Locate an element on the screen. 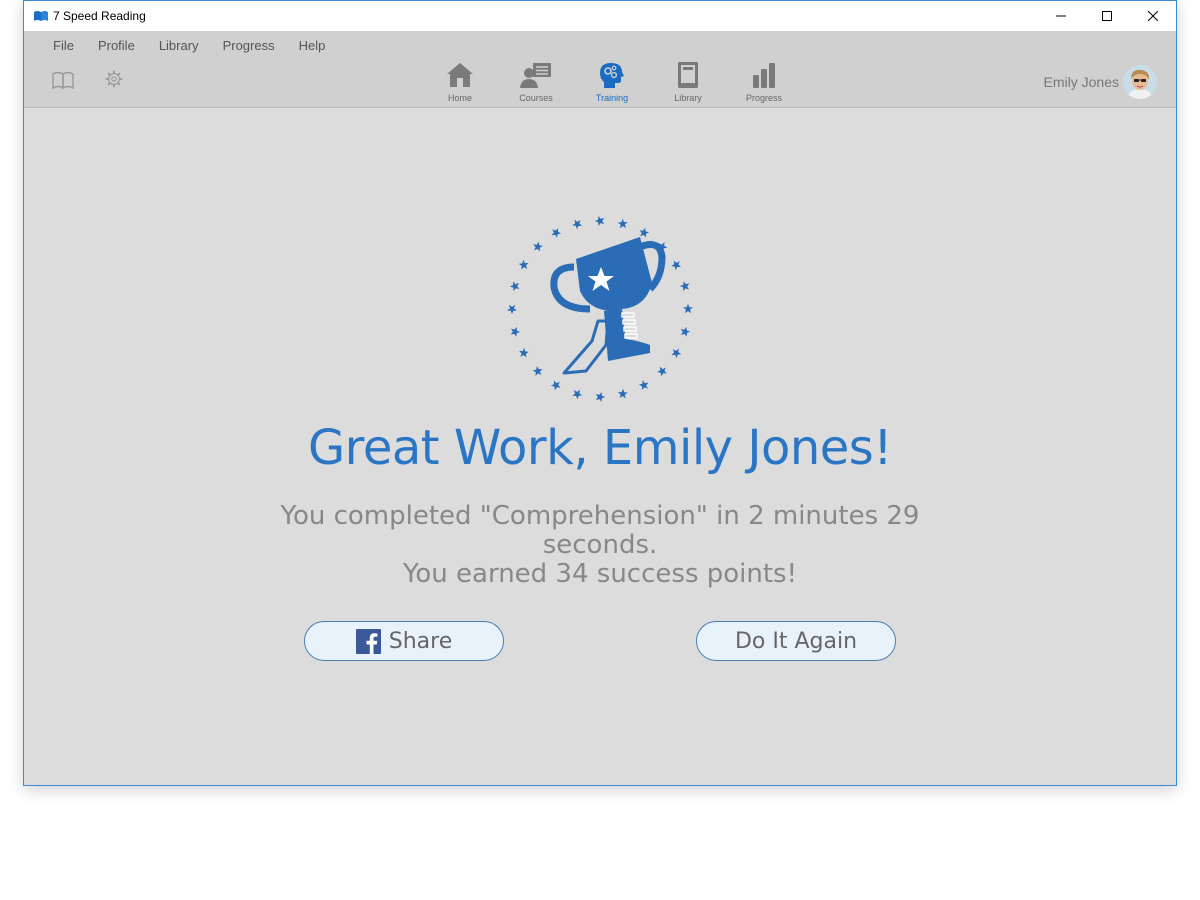 This screenshot has width=1200, height=900. nav-library-label: Library is located at coordinates (688, 98).